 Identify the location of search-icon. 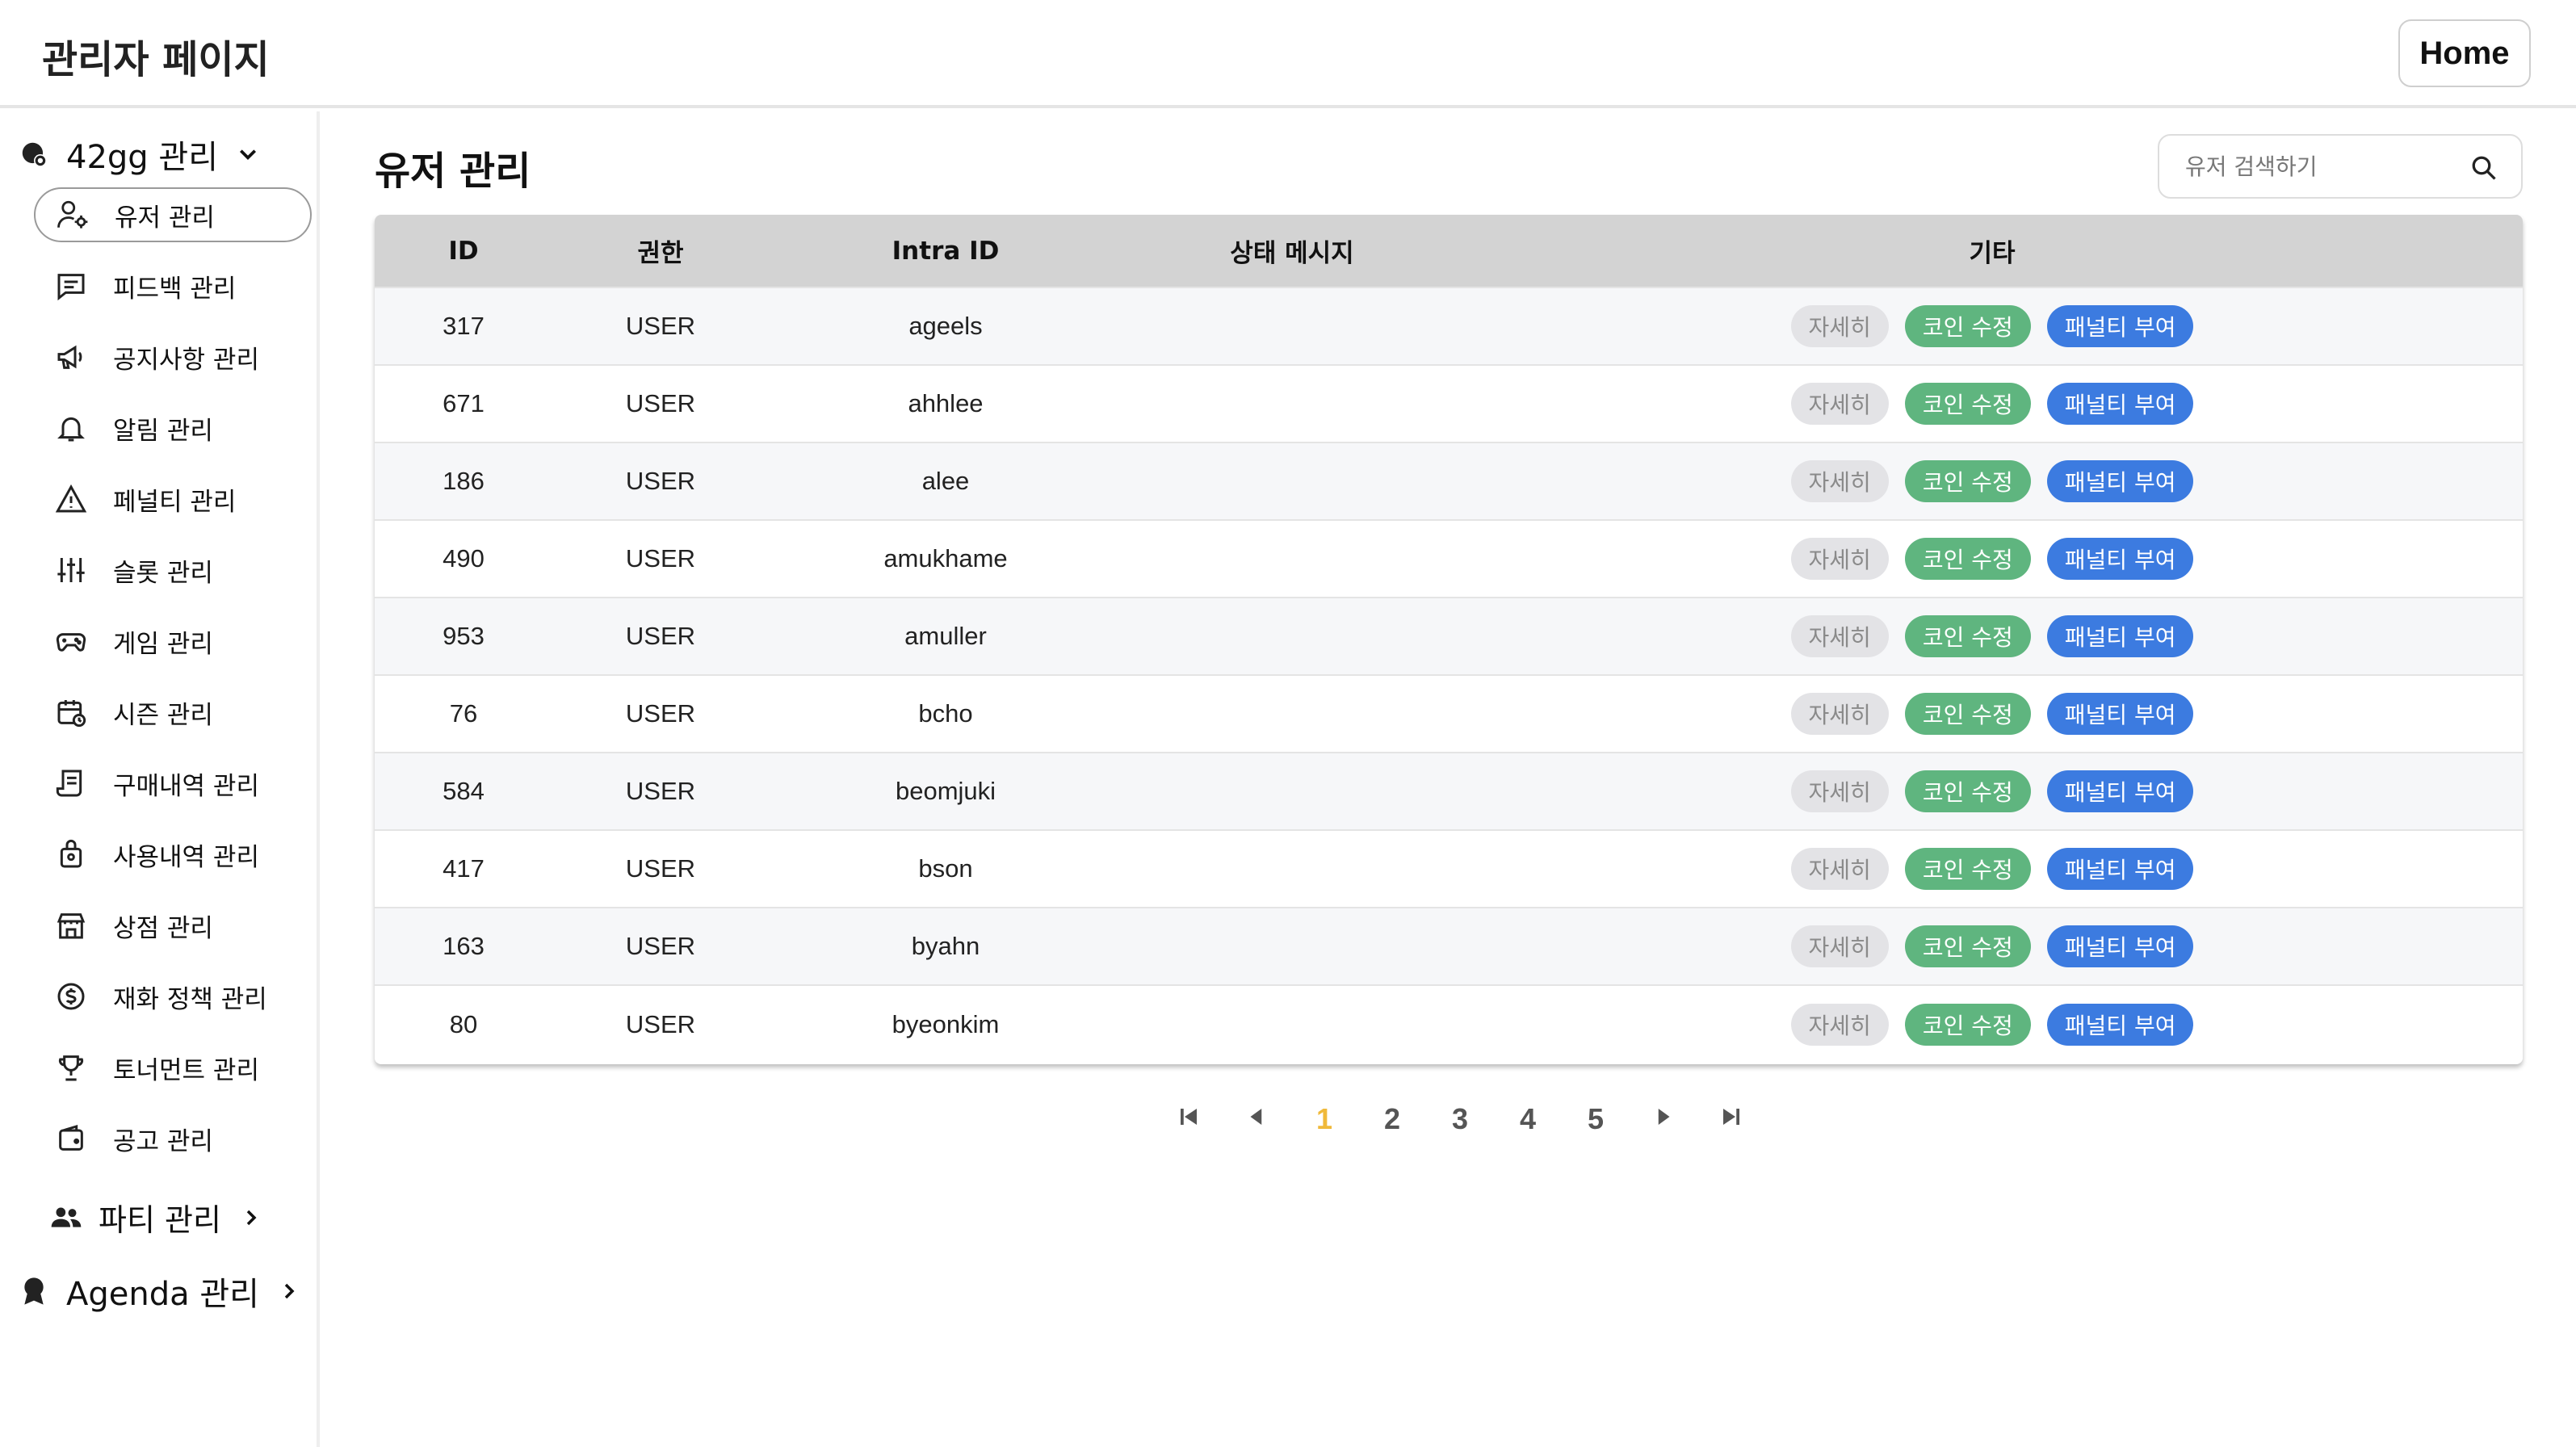
(2483, 168).